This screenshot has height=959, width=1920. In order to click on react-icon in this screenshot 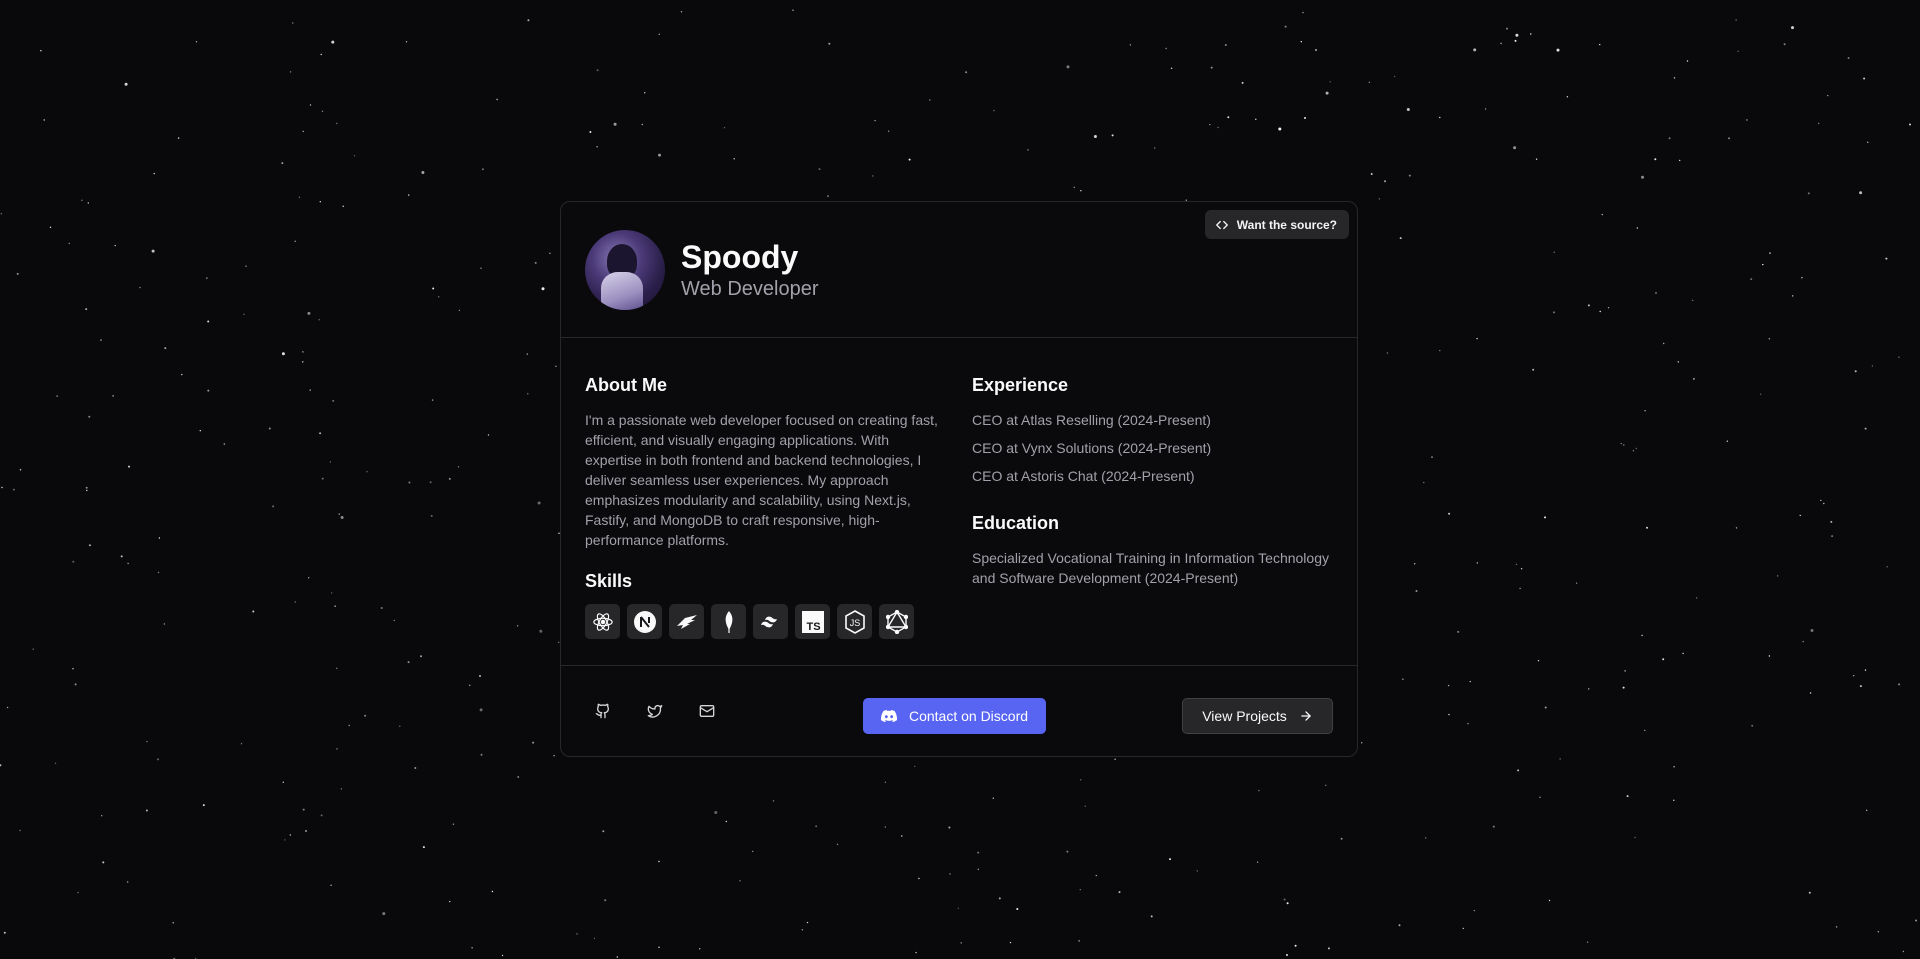, I will do `click(602, 621)`.